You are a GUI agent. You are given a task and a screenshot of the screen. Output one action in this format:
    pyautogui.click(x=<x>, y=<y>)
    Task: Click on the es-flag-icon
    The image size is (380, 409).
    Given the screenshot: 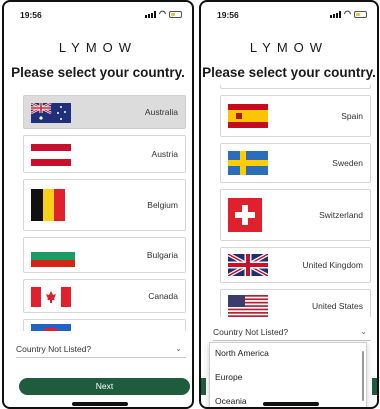 What is the action you would take?
    pyautogui.click(x=248, y=116)
    